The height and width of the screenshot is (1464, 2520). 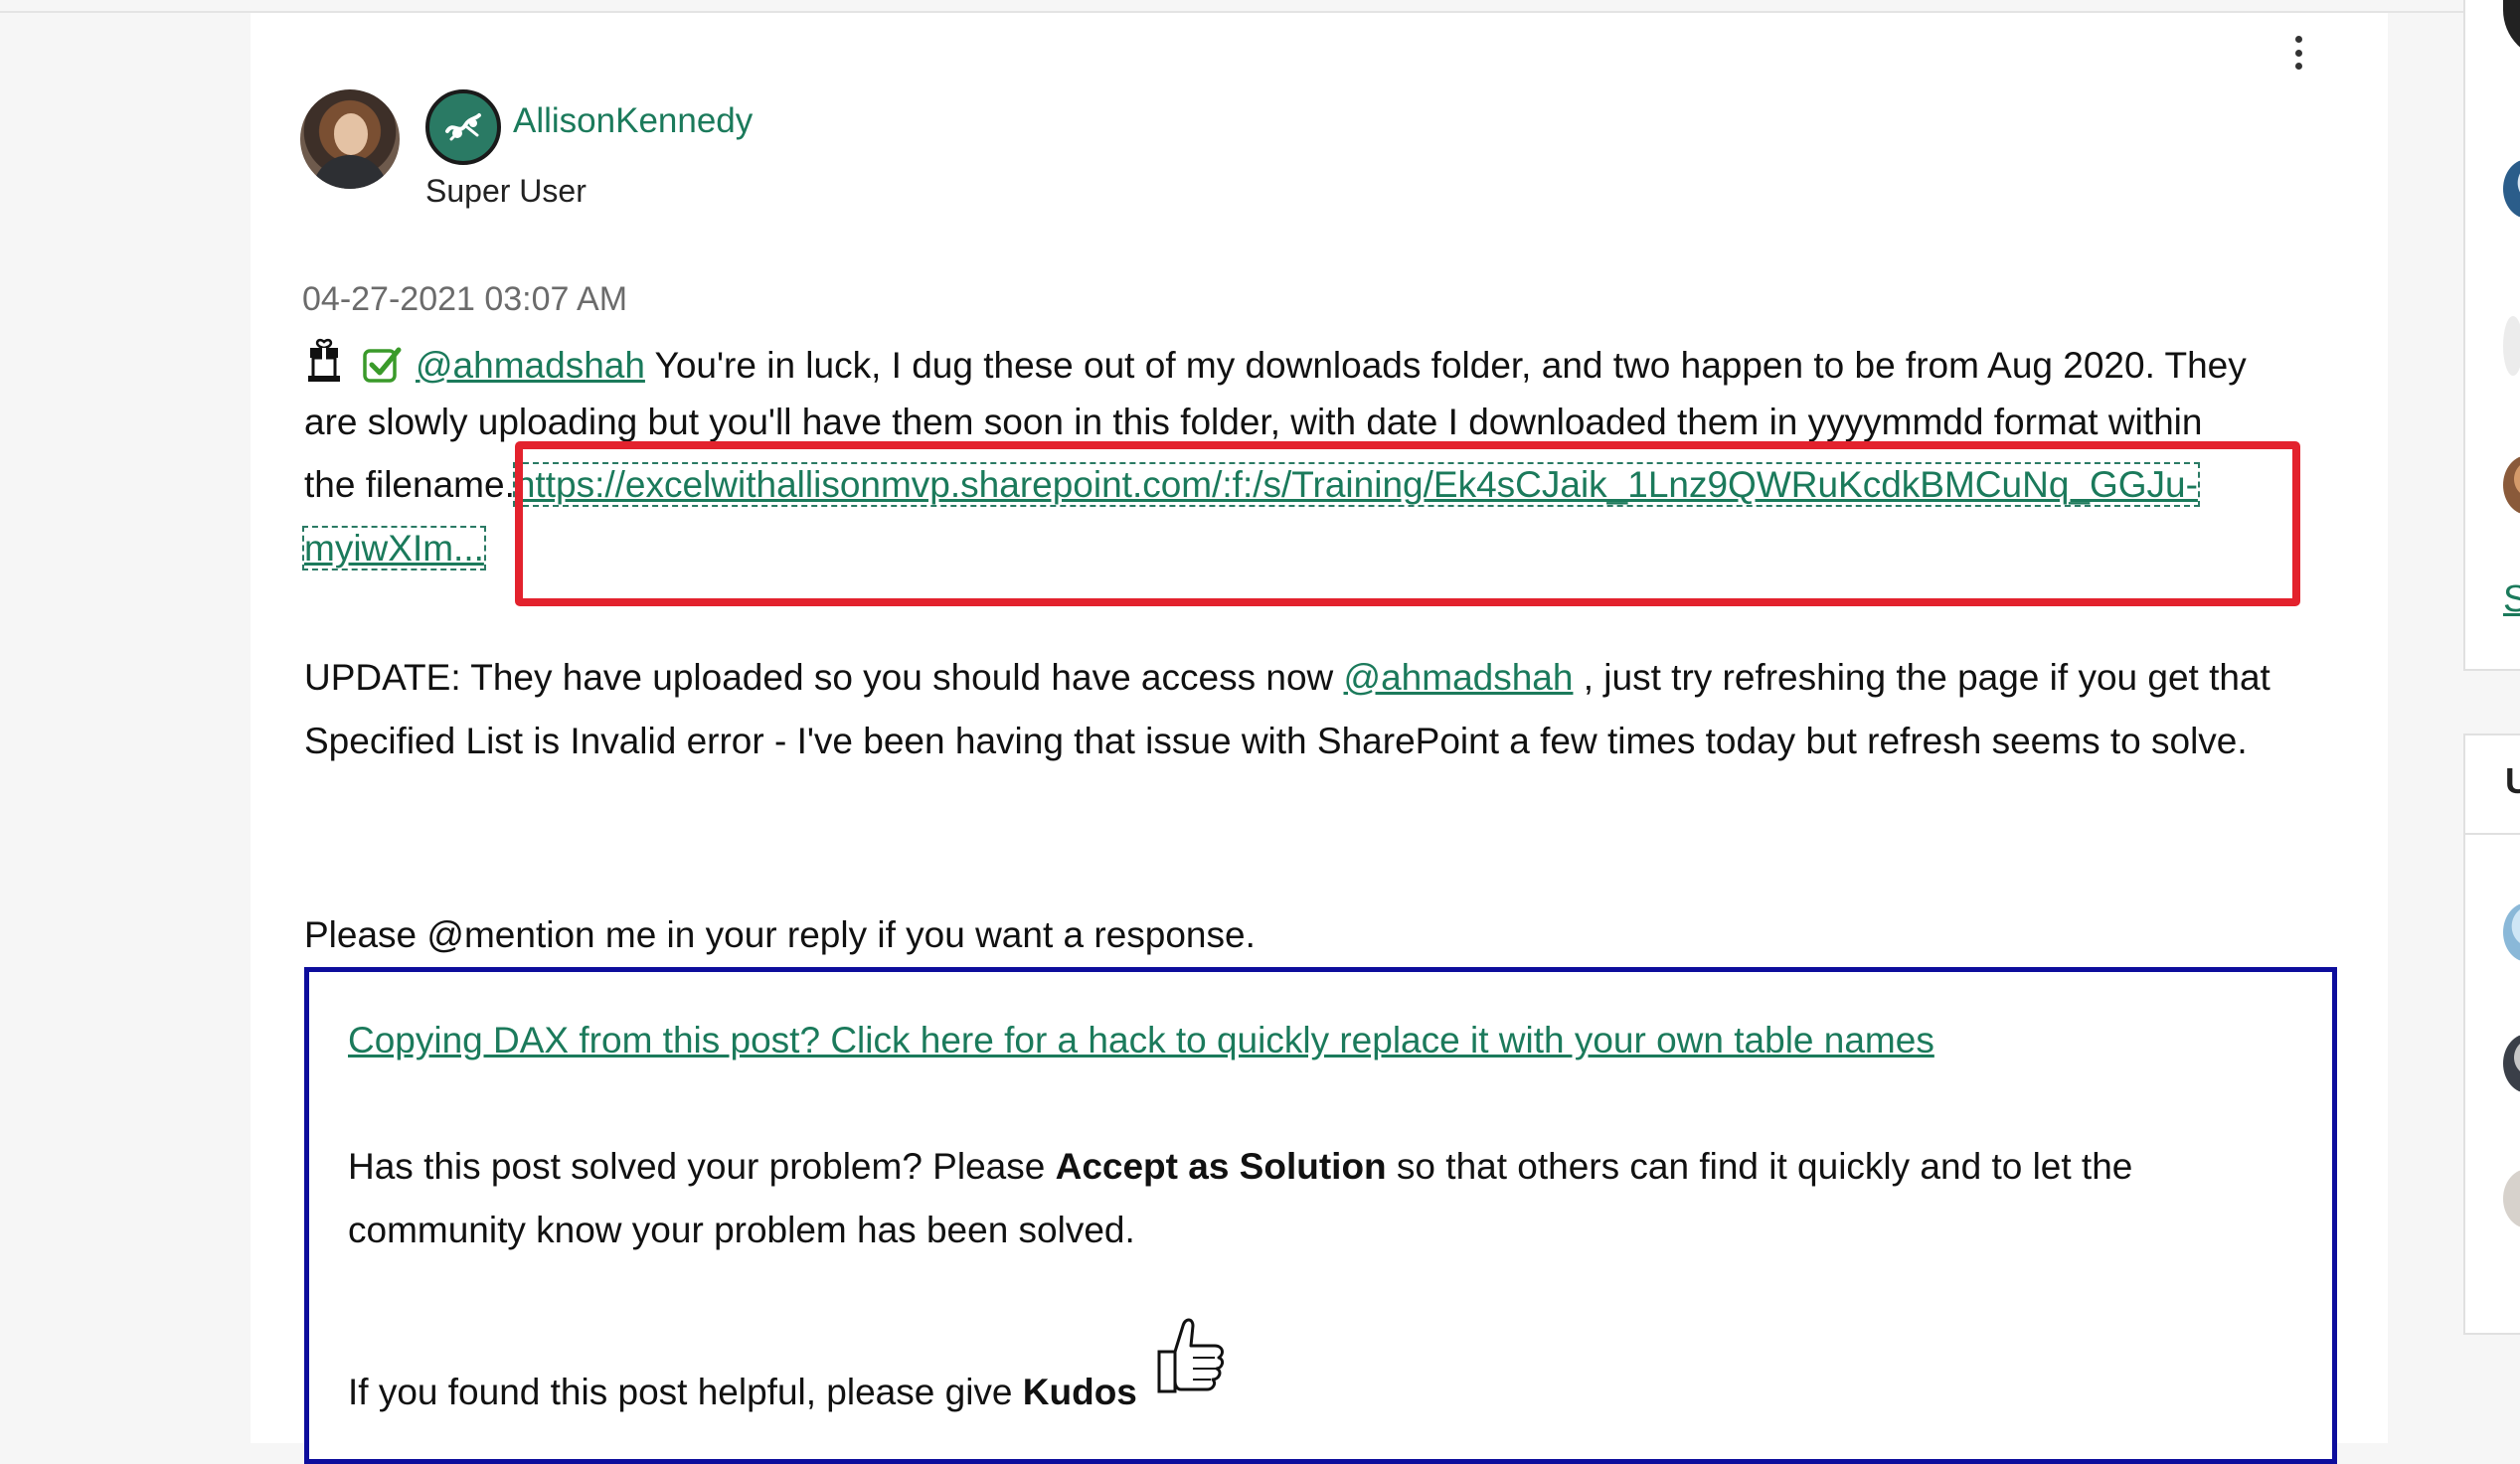 I want to click on gift-icon, so click(x=324, y=361).